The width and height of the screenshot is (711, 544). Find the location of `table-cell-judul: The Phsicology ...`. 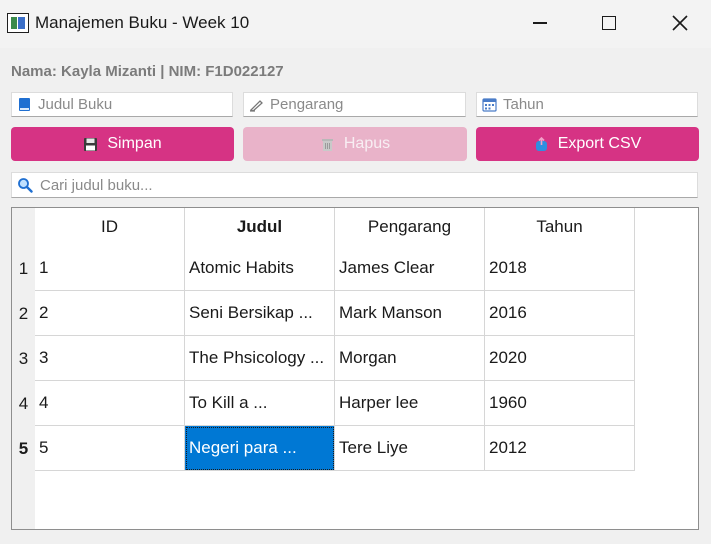

table-cell-judul: The Phsicology ... is located at coordinates (260, 358).